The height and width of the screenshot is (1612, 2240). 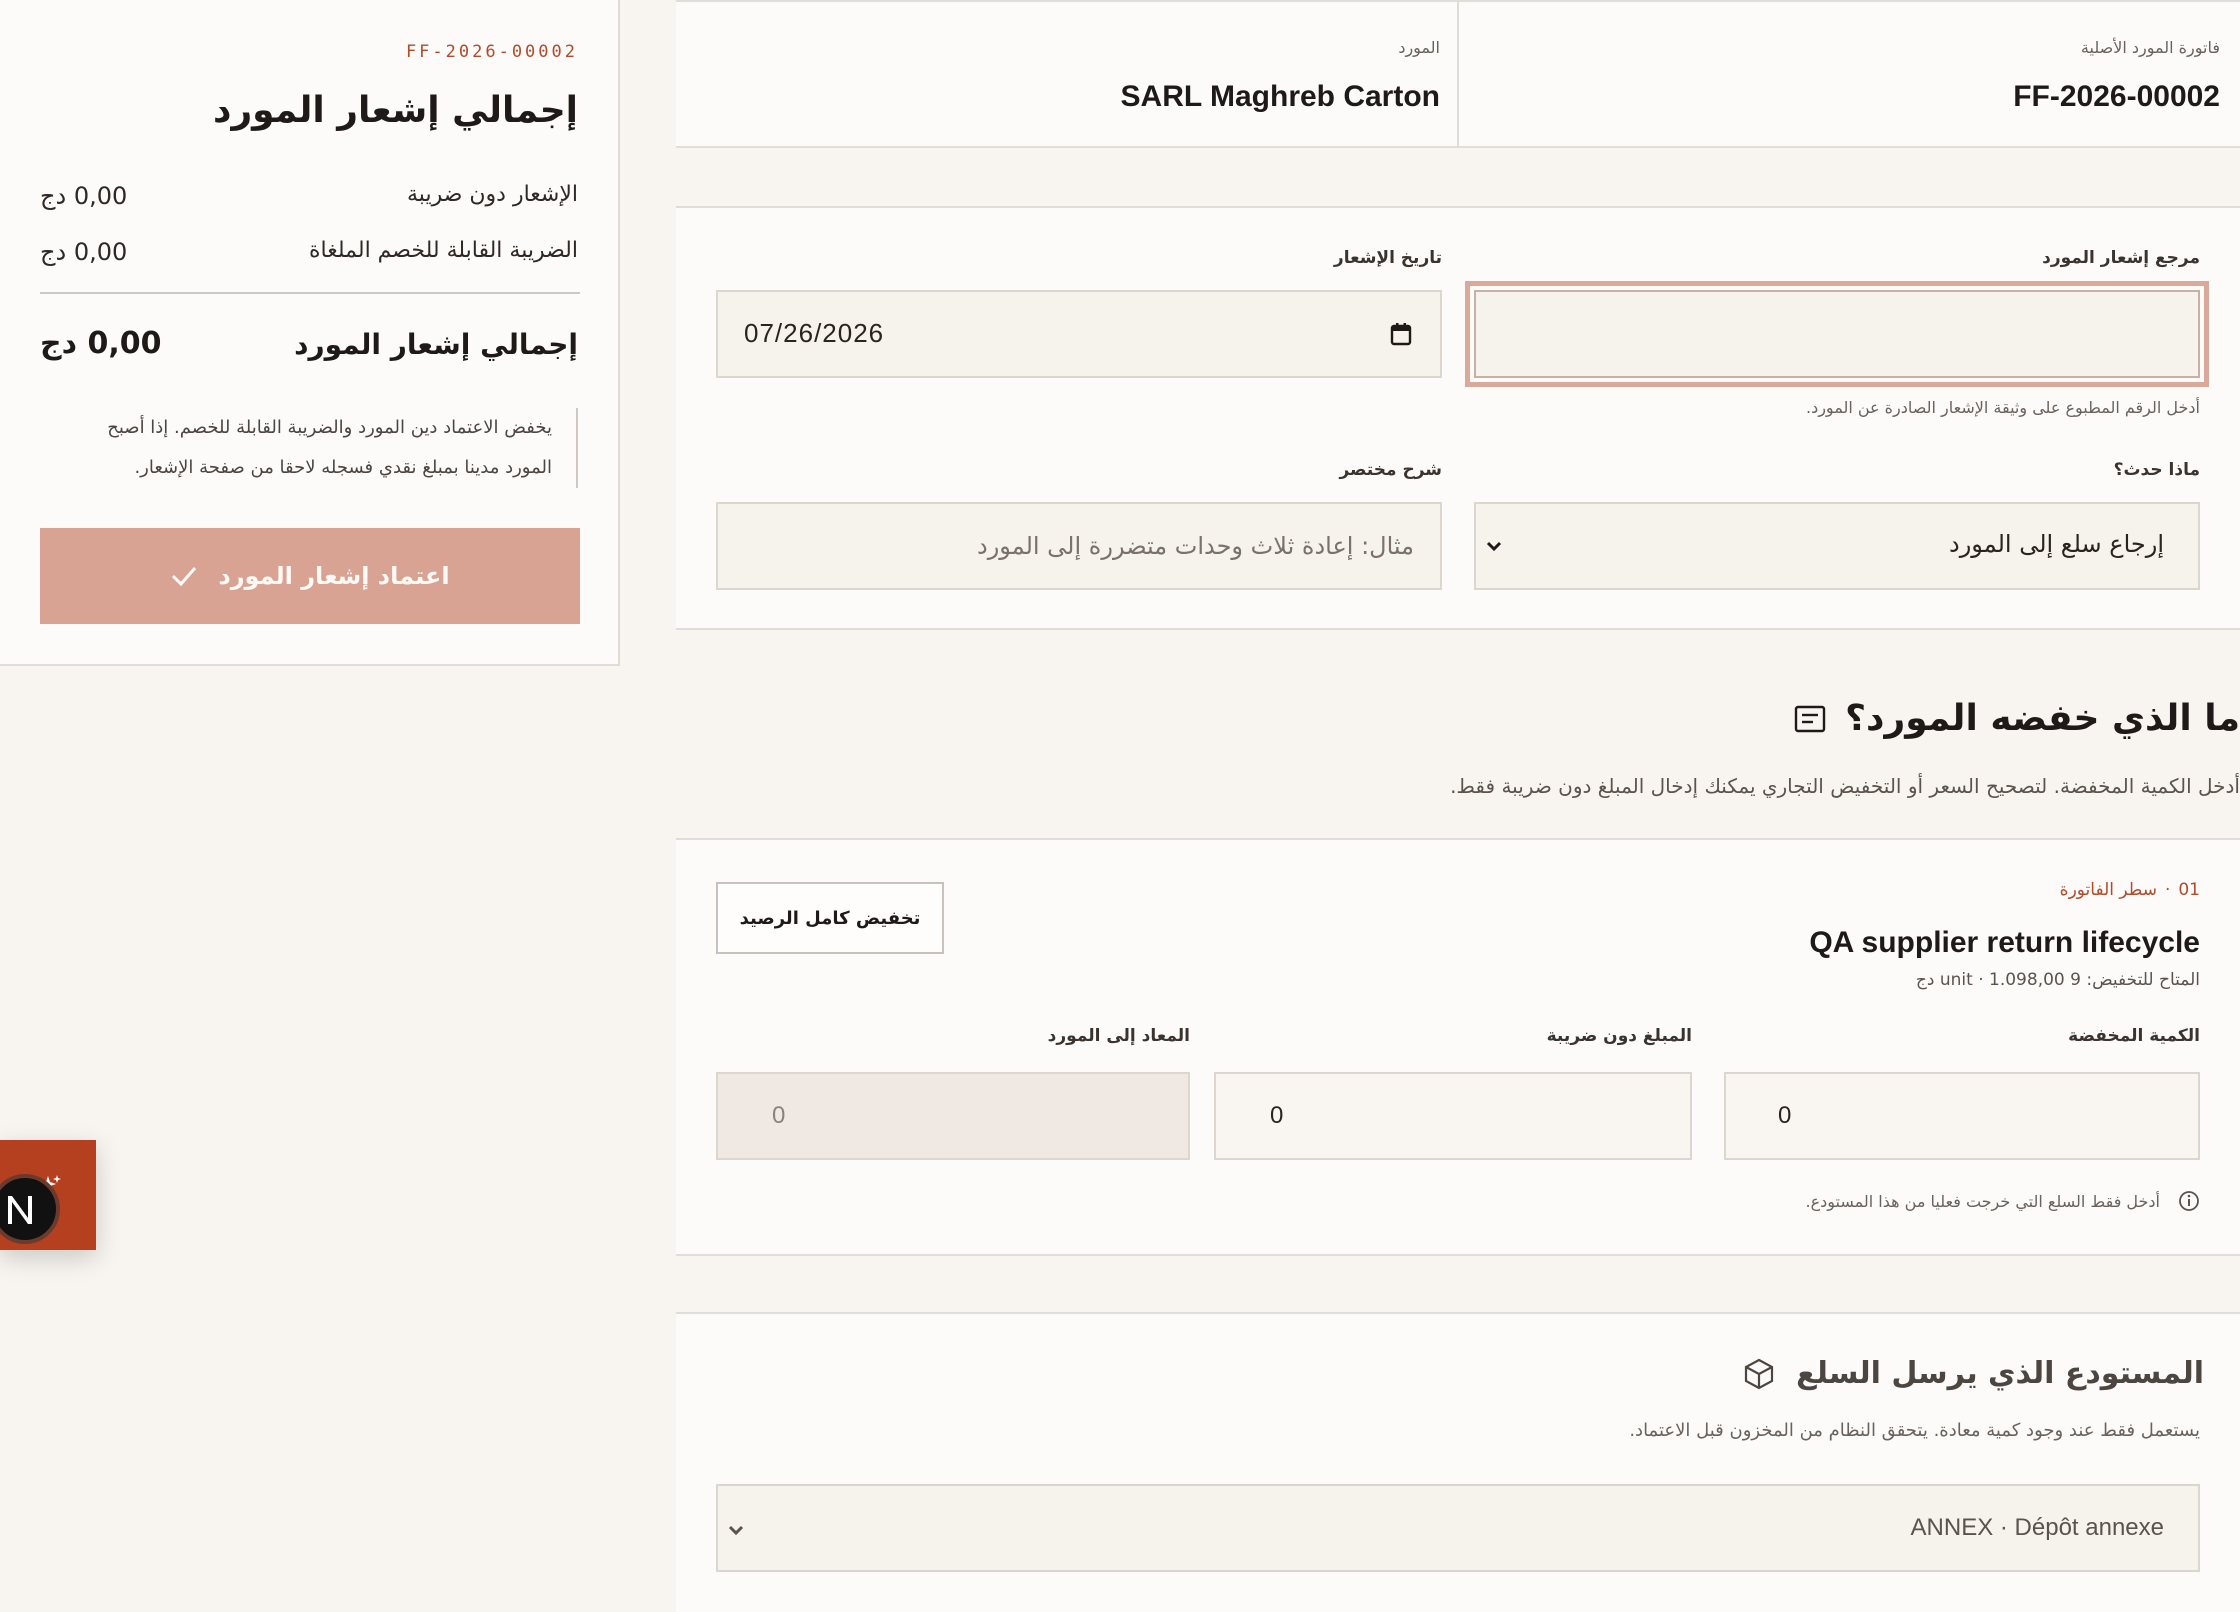 I want to click on confirm-button: اعتماد إشعار المورد, so click(x=310, y=576).